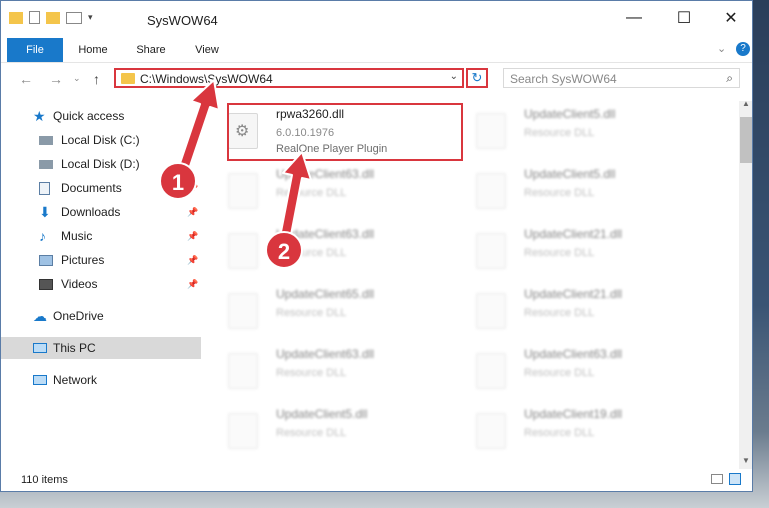 This screenshot has height=508, width=769. I want to click on file-tile: UpdateClient65.dll Resource DLL, so click(323, 309).